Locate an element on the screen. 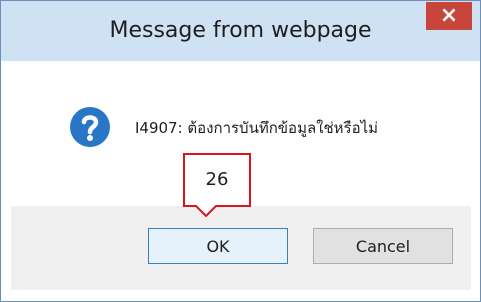 The width and height of the screenshot is (481, 302). cancel-button: Cancel is located at coordinates (383, 246).